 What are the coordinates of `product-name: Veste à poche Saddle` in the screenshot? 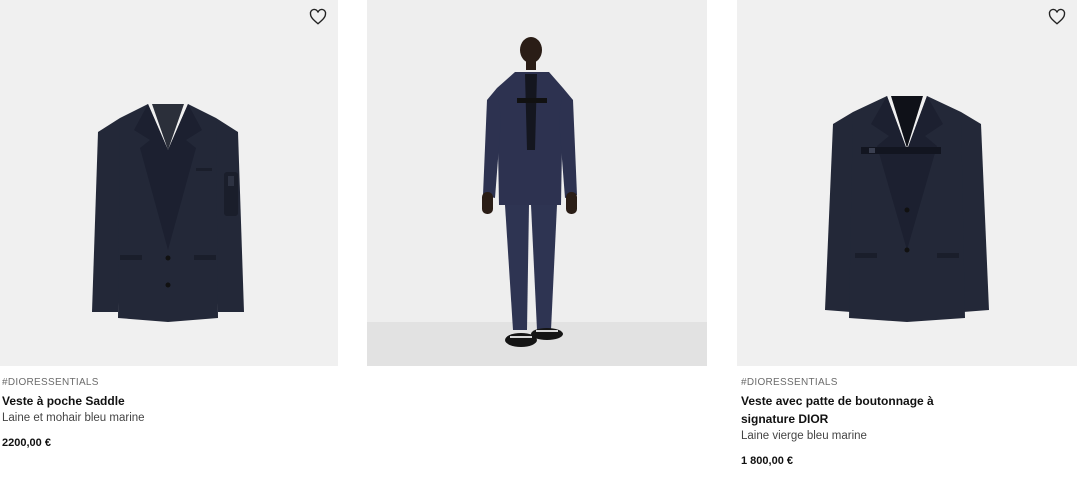 It's located at (152, 401).